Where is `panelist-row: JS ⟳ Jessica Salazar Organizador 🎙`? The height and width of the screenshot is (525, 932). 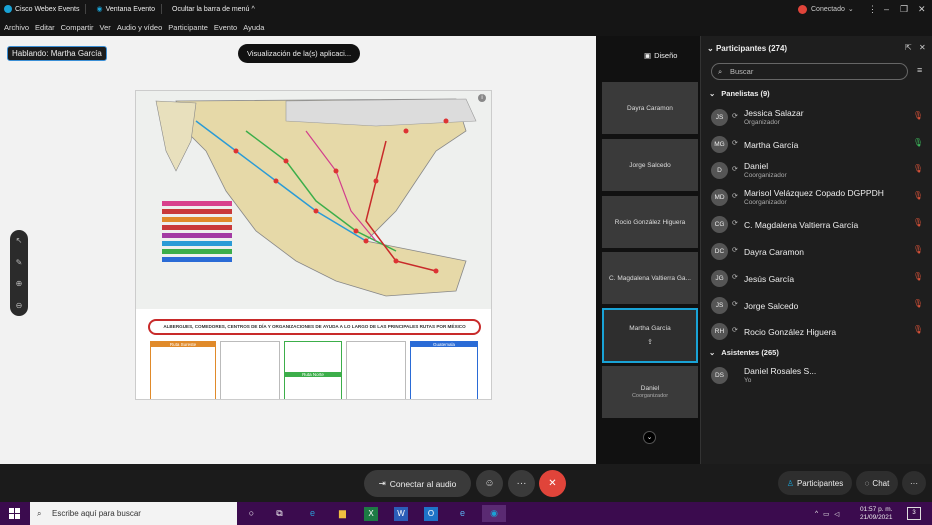
panelist-row: JS ⟳ Jessica Salazar Organizador 🎙 is located at coordinates (818, 117).